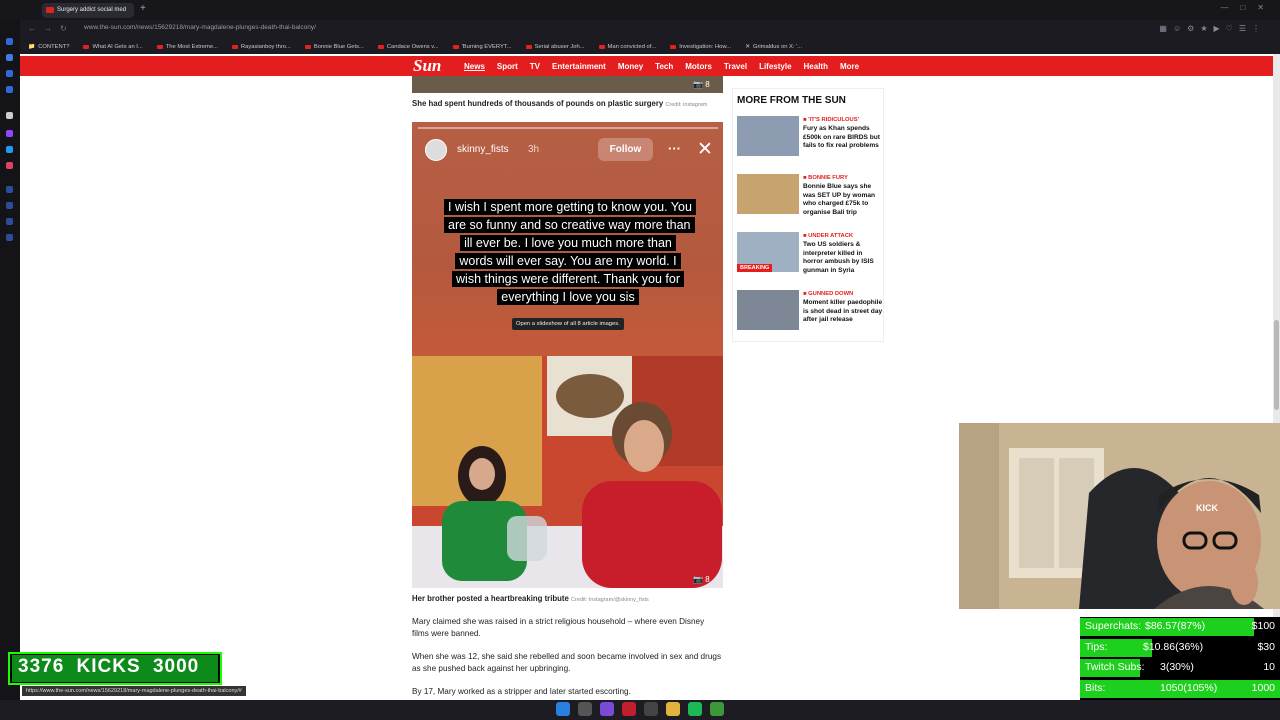 The image size is (1280, 720). I want to click on home-icon, so click(9, 41).